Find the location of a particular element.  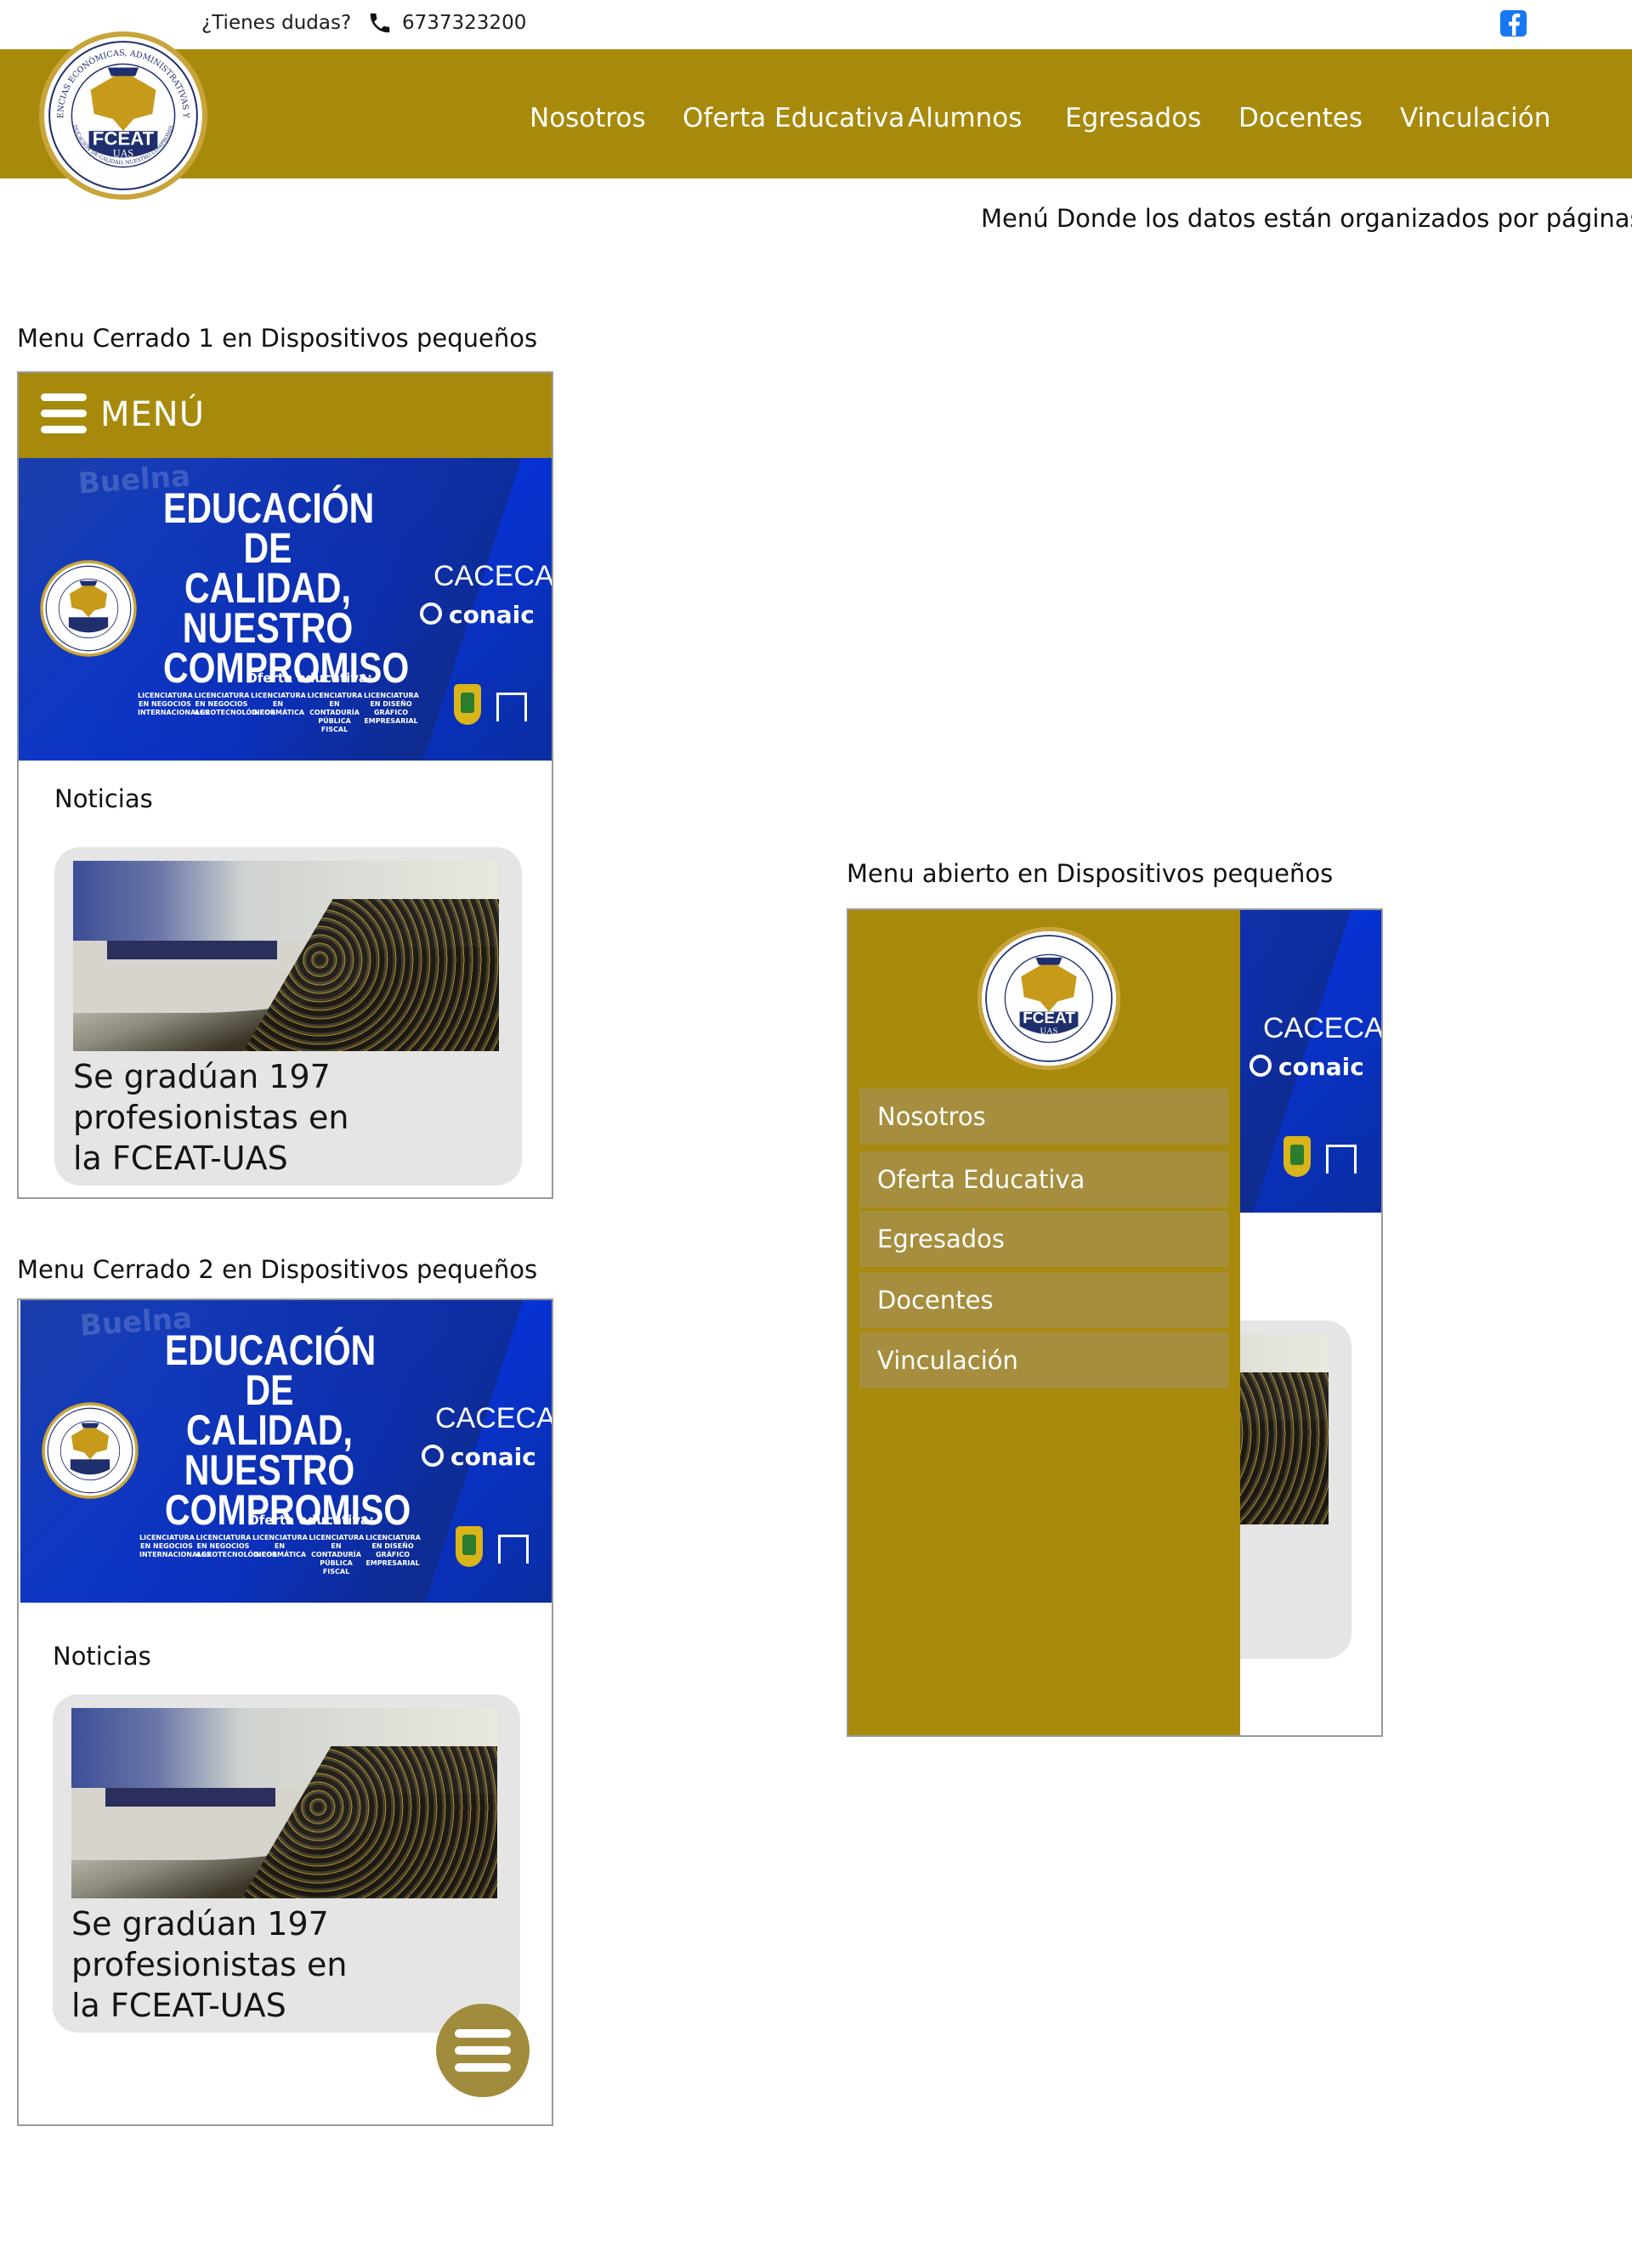

drawer-item-oferta-educativa: Oferta Educativa is located at coordinates (1043, 1179).